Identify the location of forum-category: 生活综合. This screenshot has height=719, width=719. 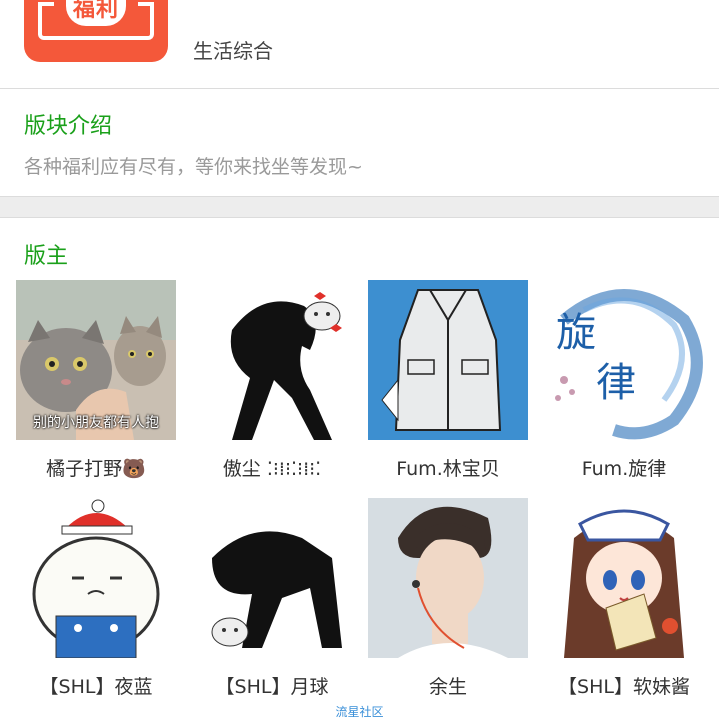
(233, 51).